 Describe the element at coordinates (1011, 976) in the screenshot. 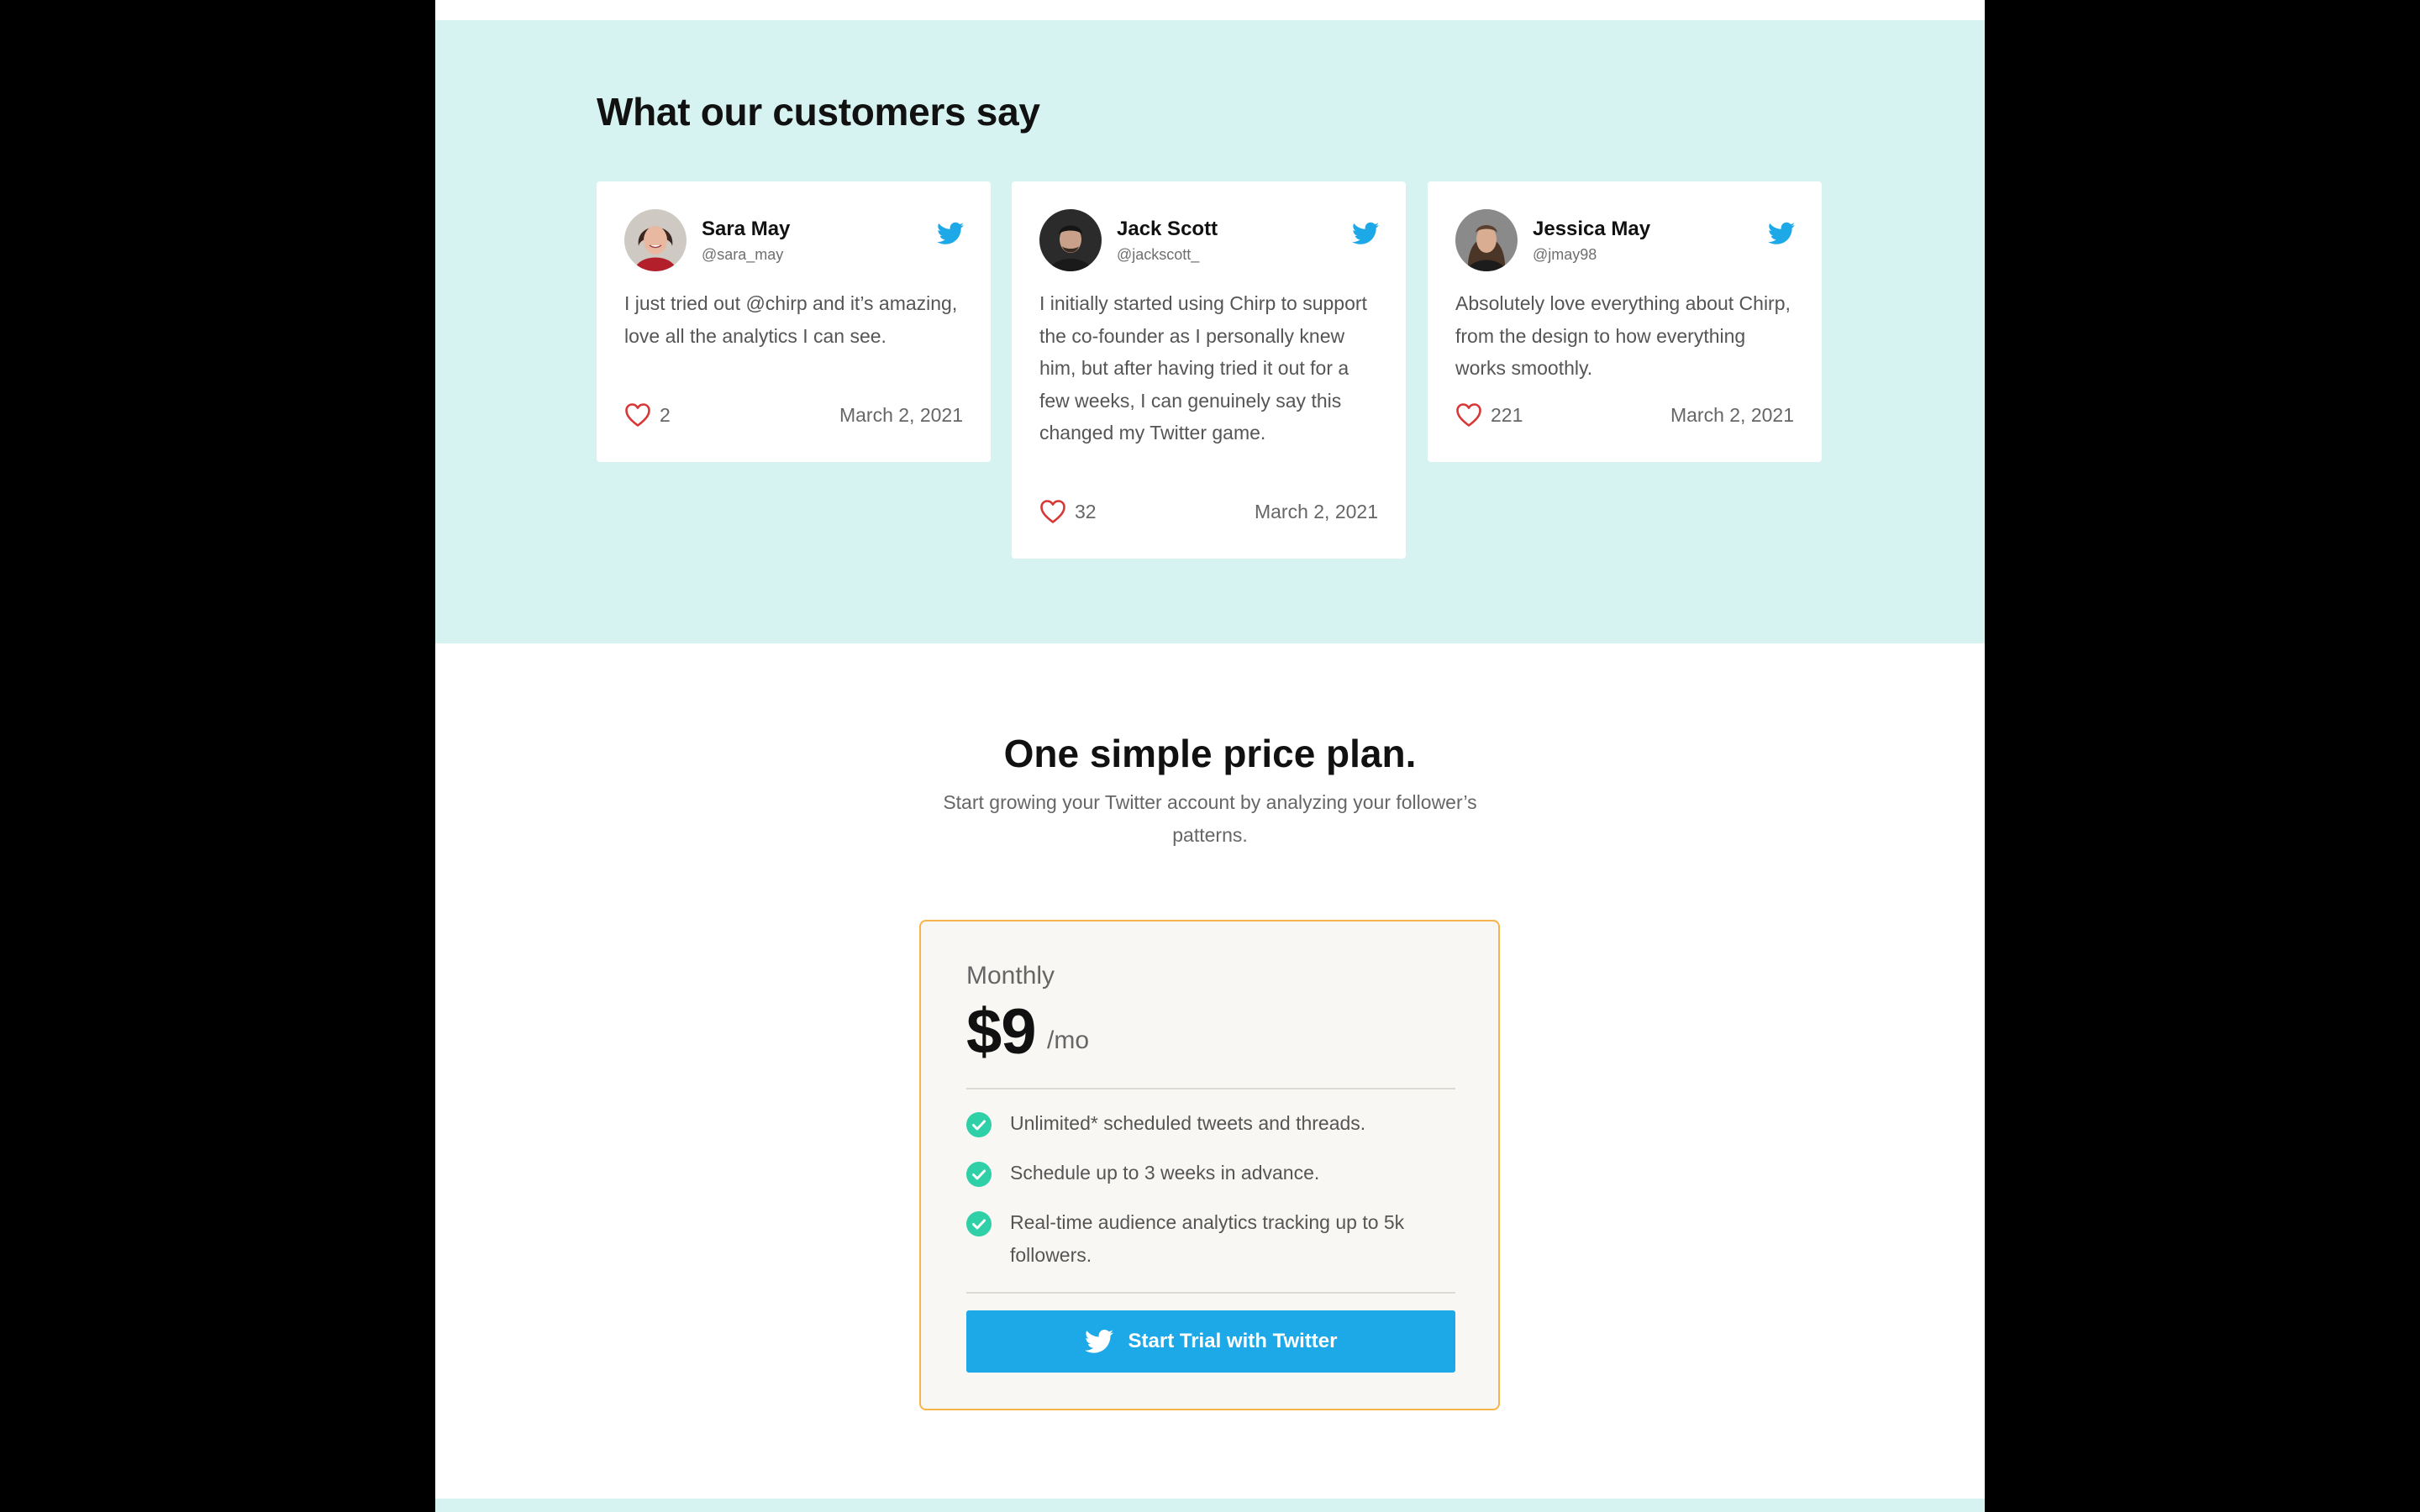

I see `plan-period: Monthly` at that location.